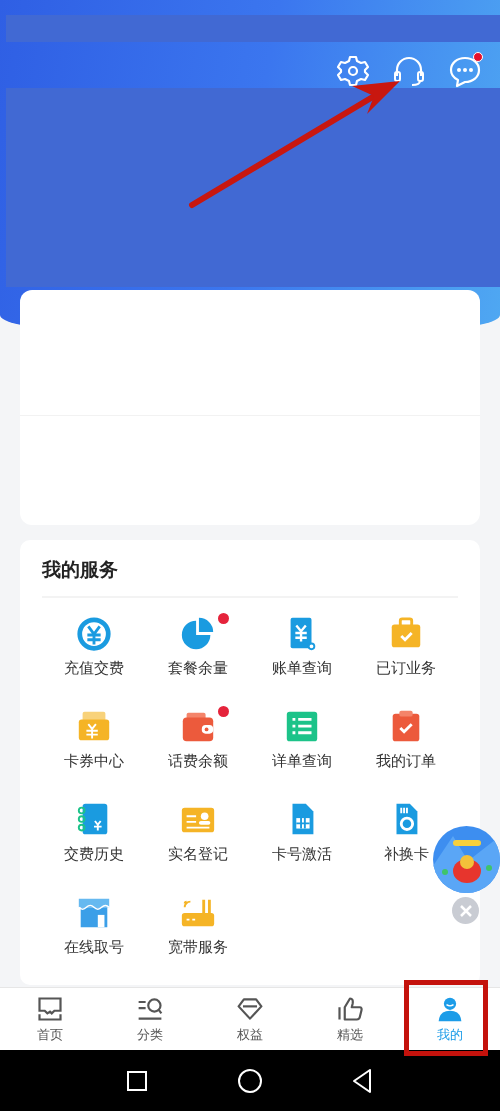 Image resolution: width=500 pixels, height=1111 pixels. I want to click on tab: 权益, so click(250, 1019).